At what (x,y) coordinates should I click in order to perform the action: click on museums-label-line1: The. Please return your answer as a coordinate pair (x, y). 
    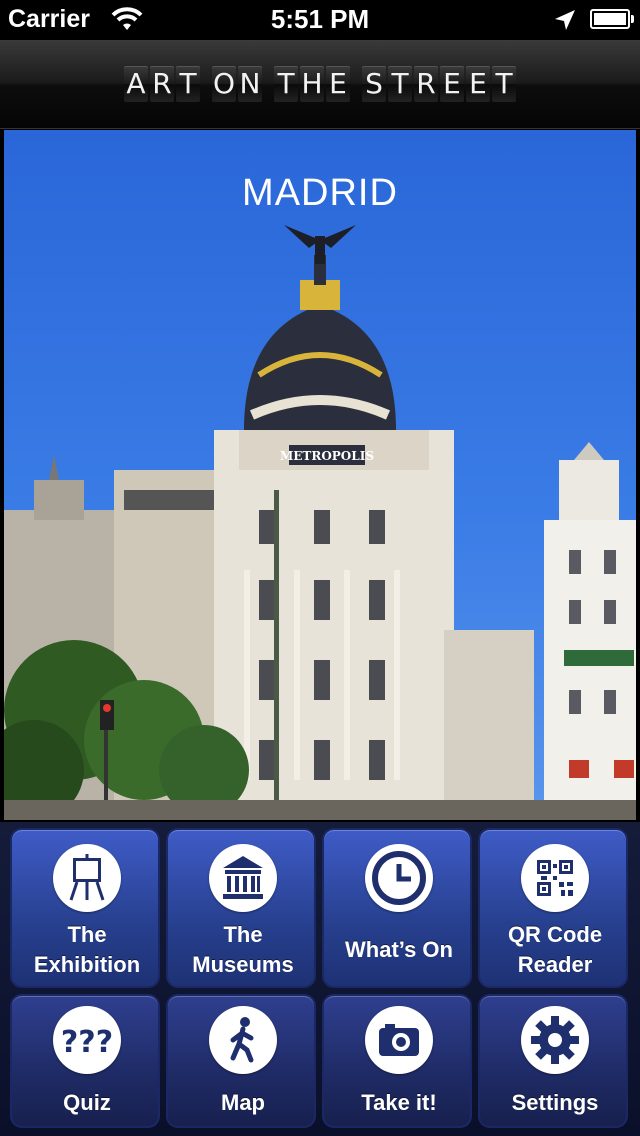
    Looking at the image, I should click on (243, 934).